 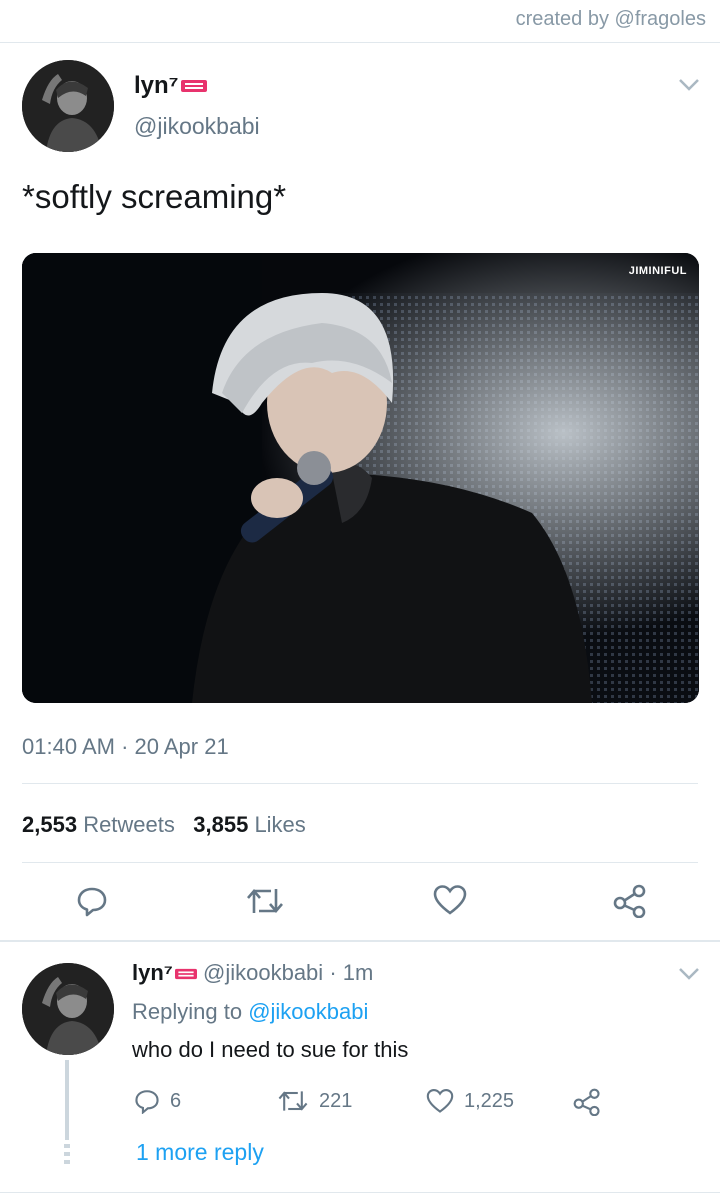 What do you see at coordinates (336, 1100) in the screenshot?
I see `retweet-count: 221` at bounding box center [336, 1100].